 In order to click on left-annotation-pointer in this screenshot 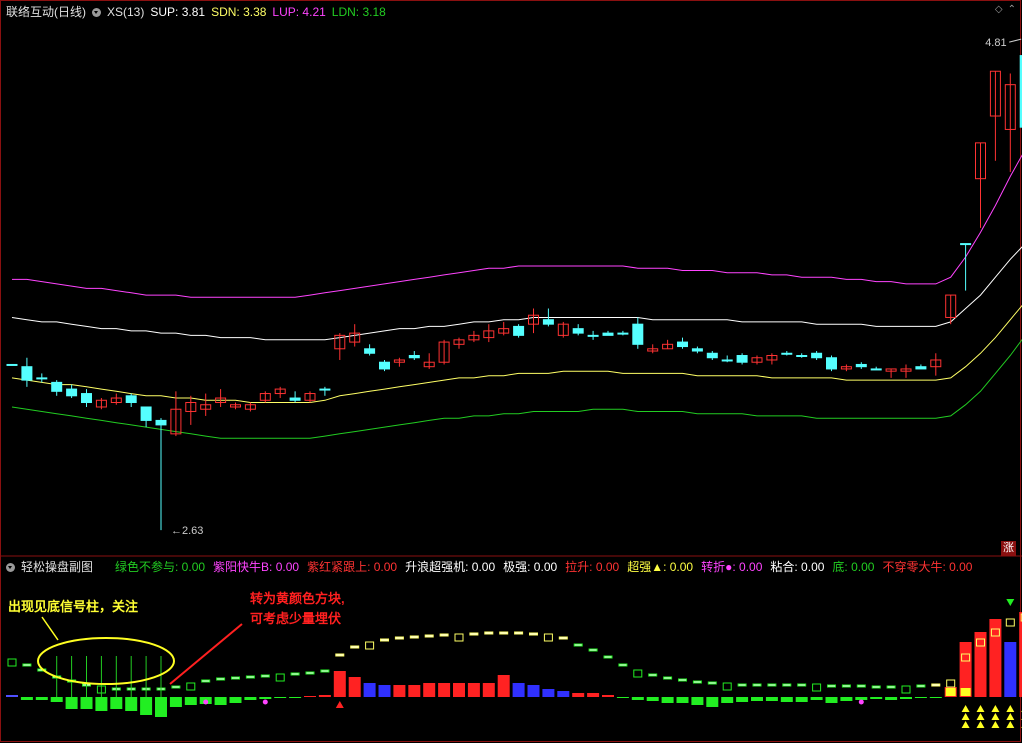, I will do `click(50, 628)`.